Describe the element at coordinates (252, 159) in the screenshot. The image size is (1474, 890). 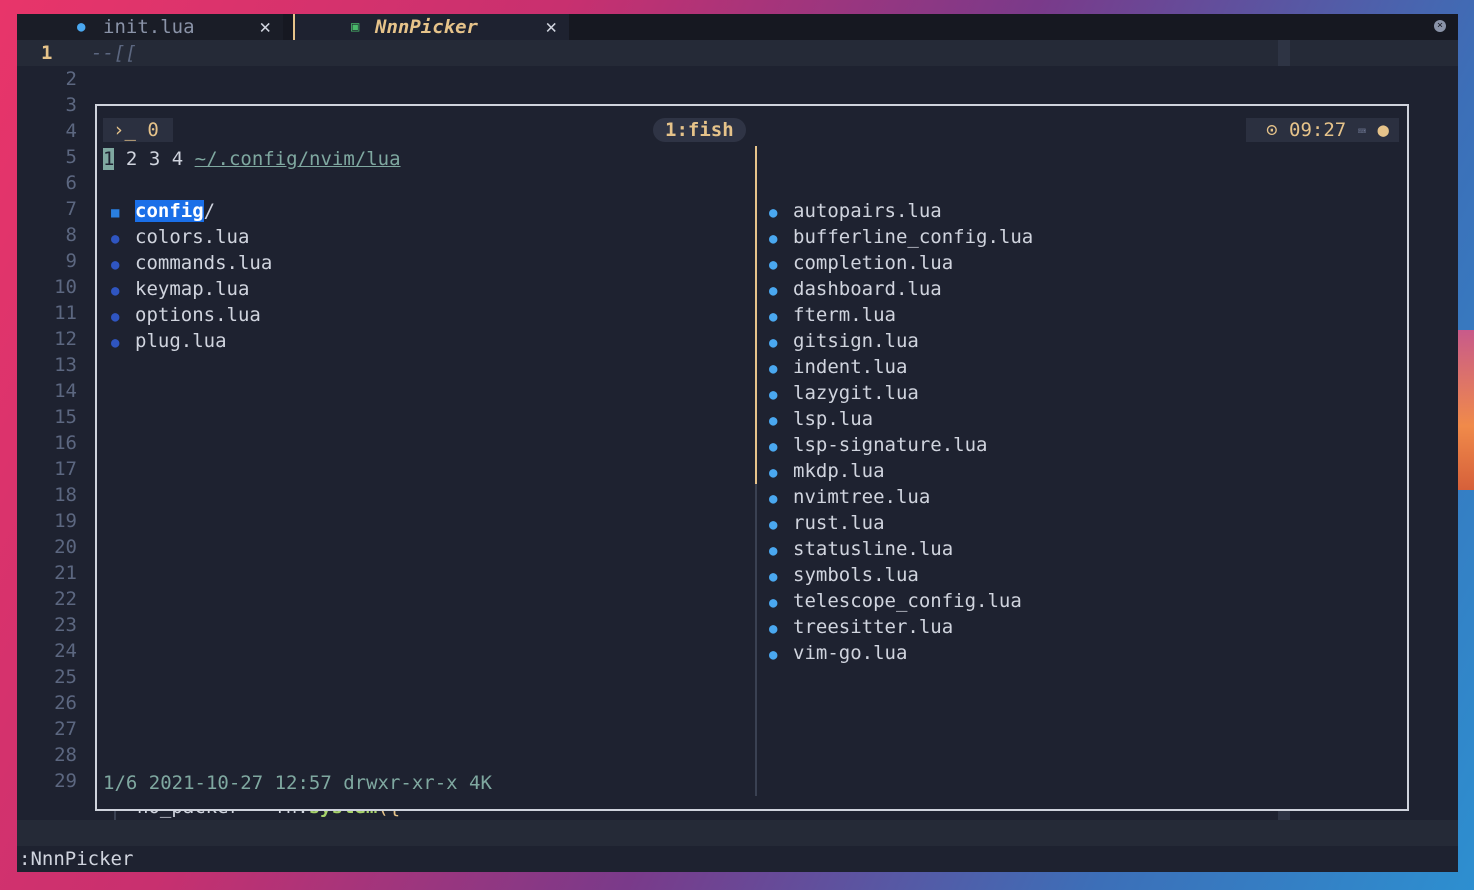
I see `context-bar: 1 2 3 4 ~/.config/nvim/lua` at that location.